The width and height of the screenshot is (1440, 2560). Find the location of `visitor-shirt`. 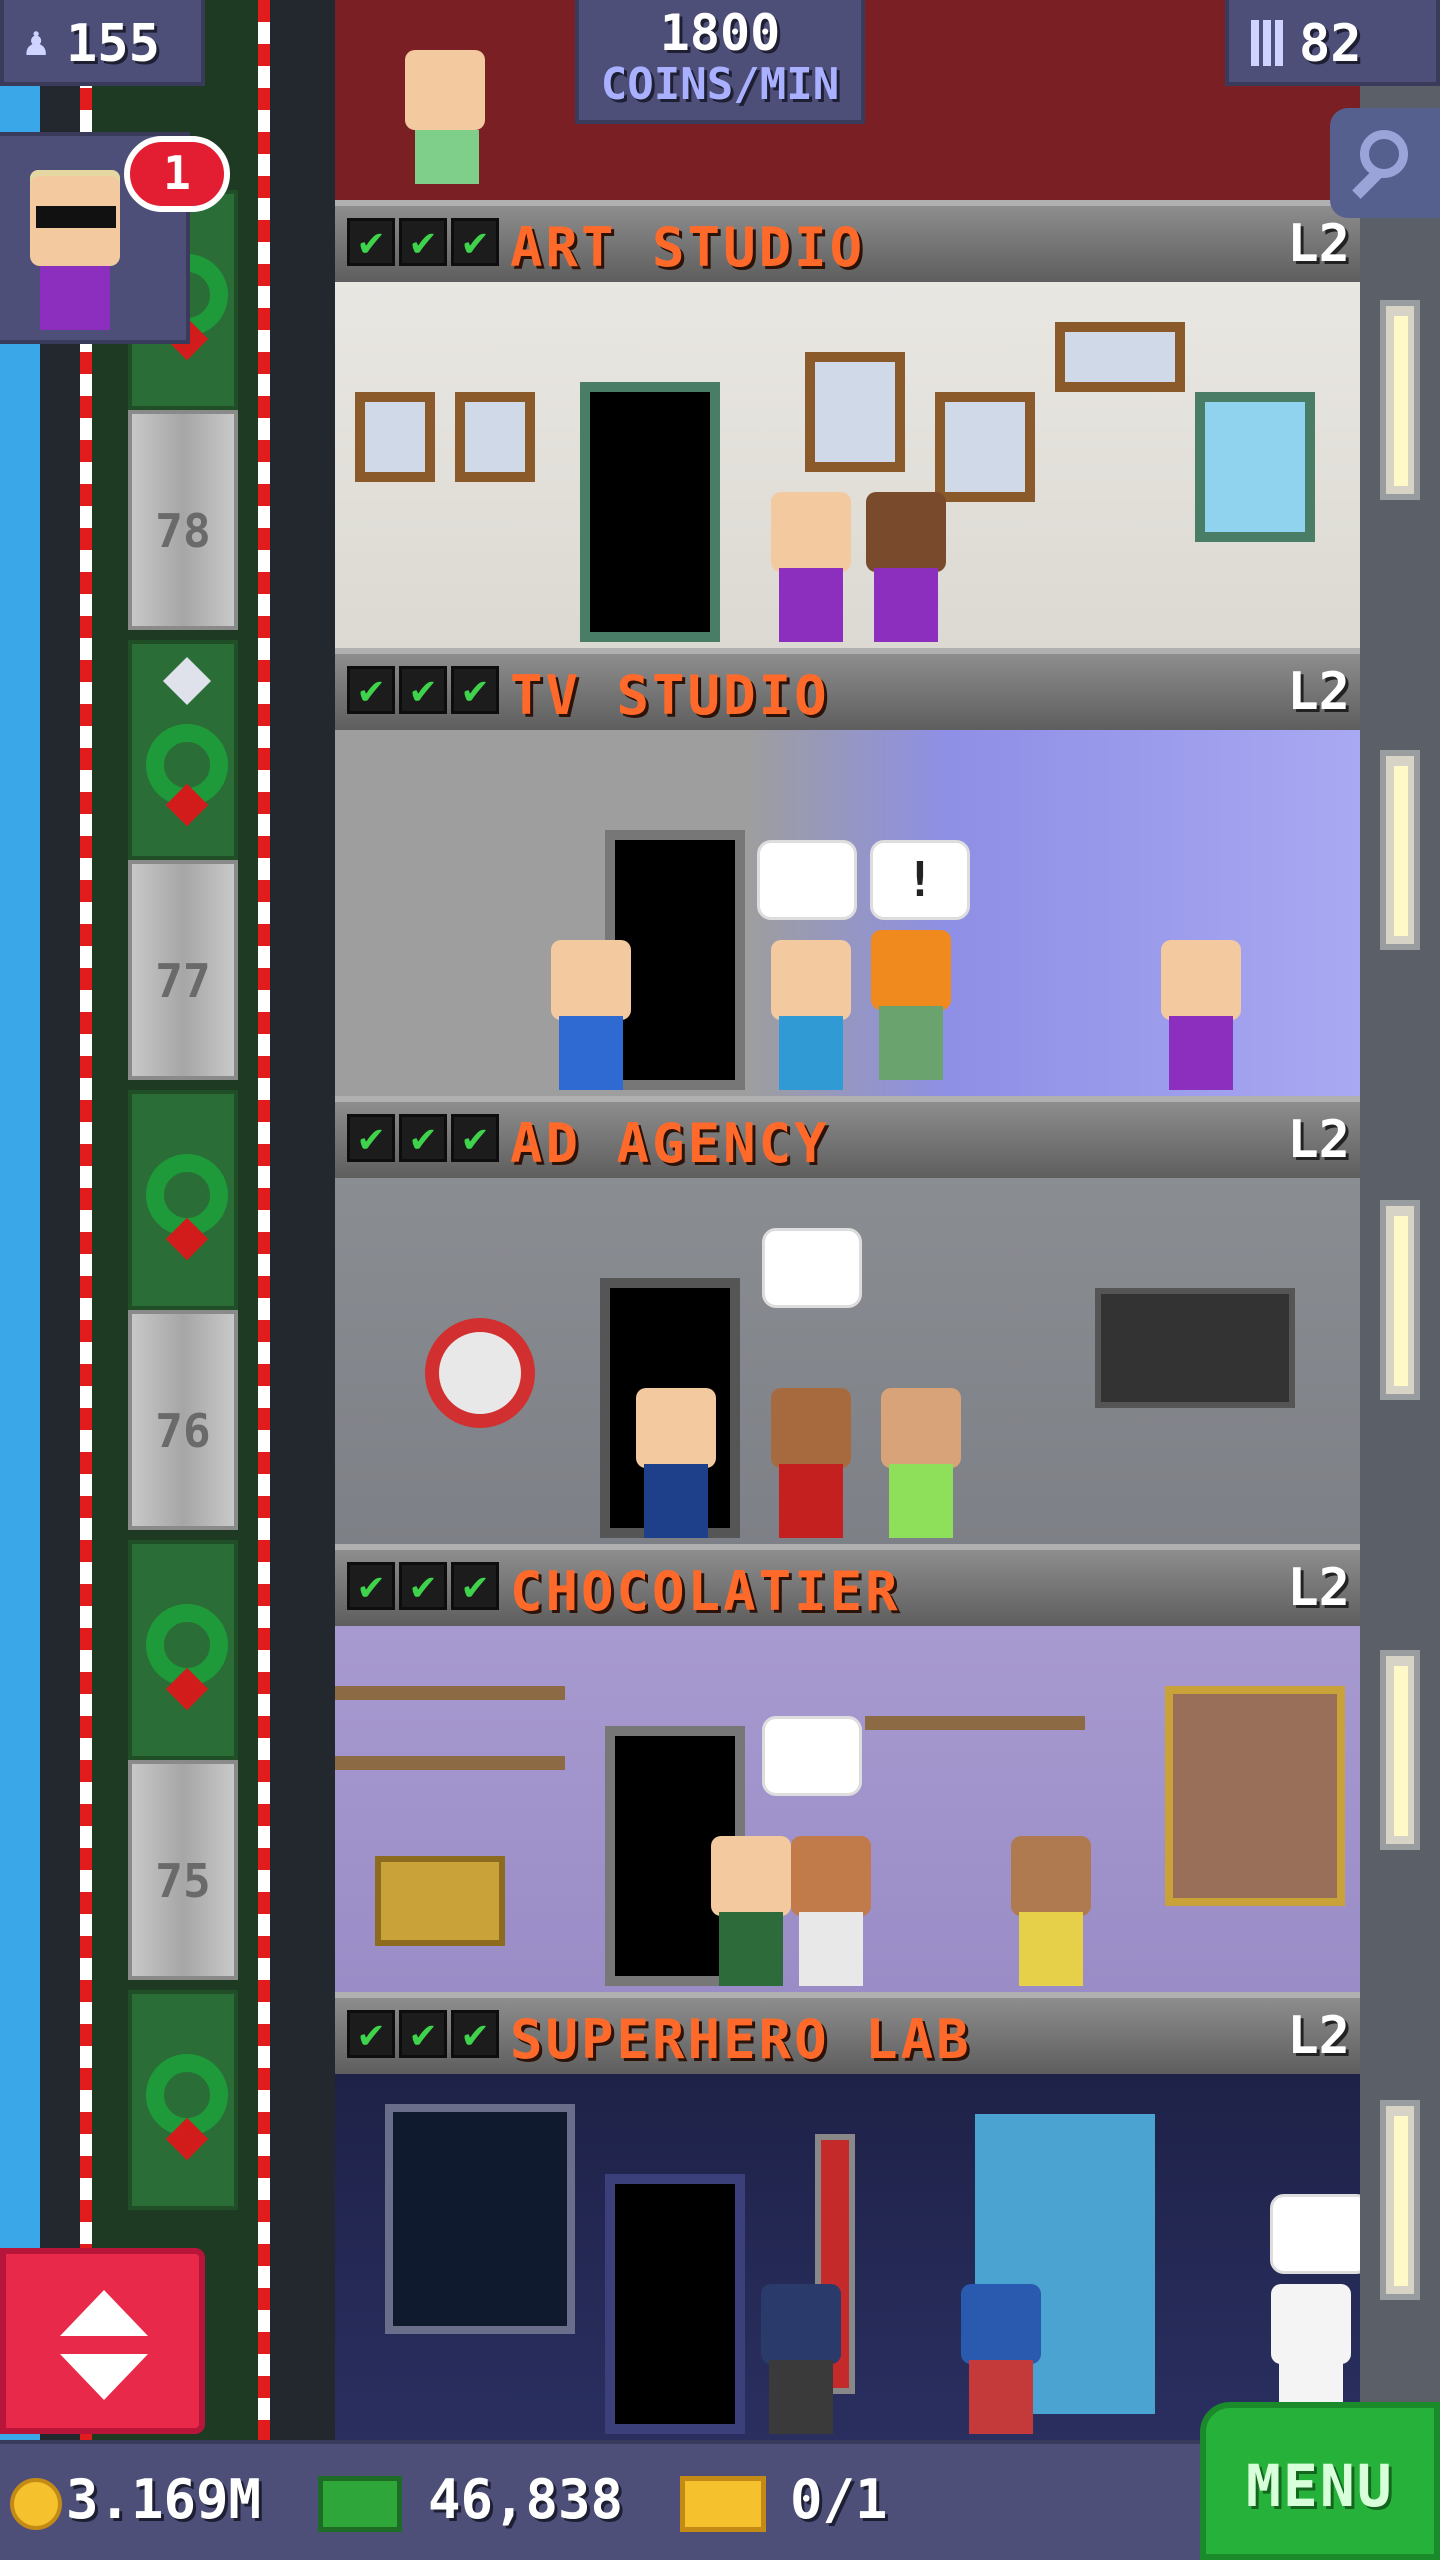

visitor-shirt is located at coordinates (75, 298).